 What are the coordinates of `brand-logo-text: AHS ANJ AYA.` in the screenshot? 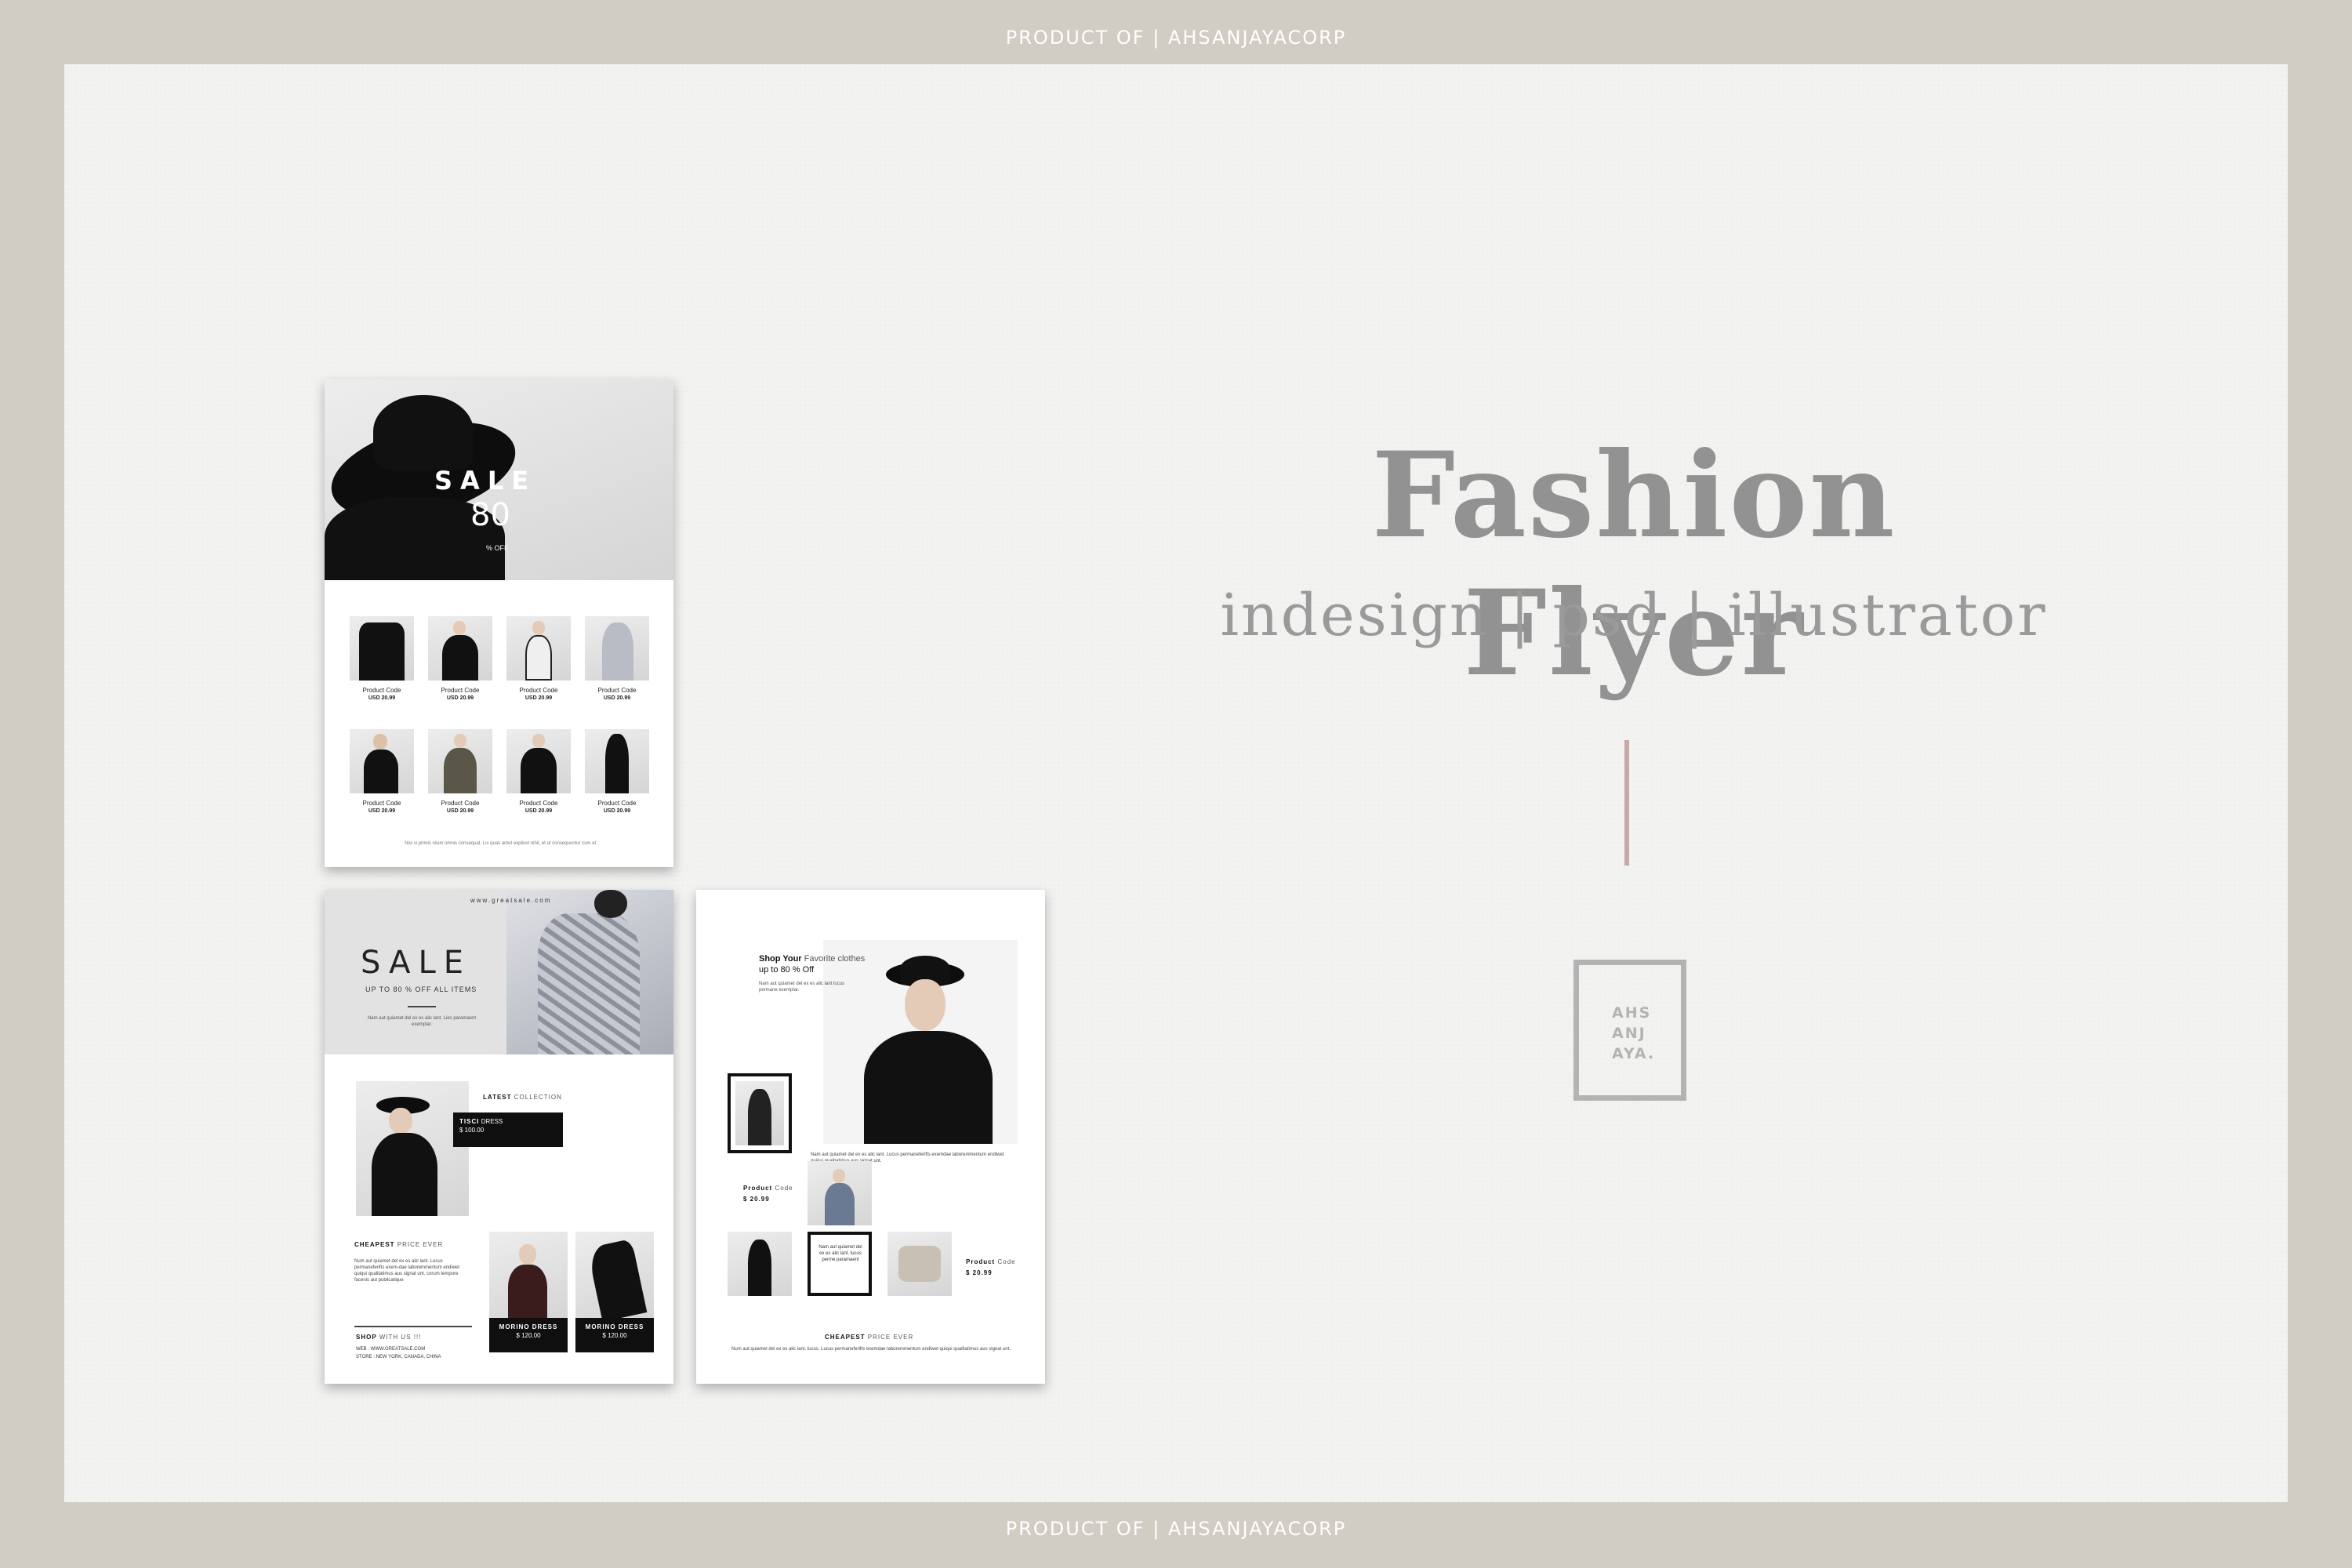 It's located at (1634, 1033).